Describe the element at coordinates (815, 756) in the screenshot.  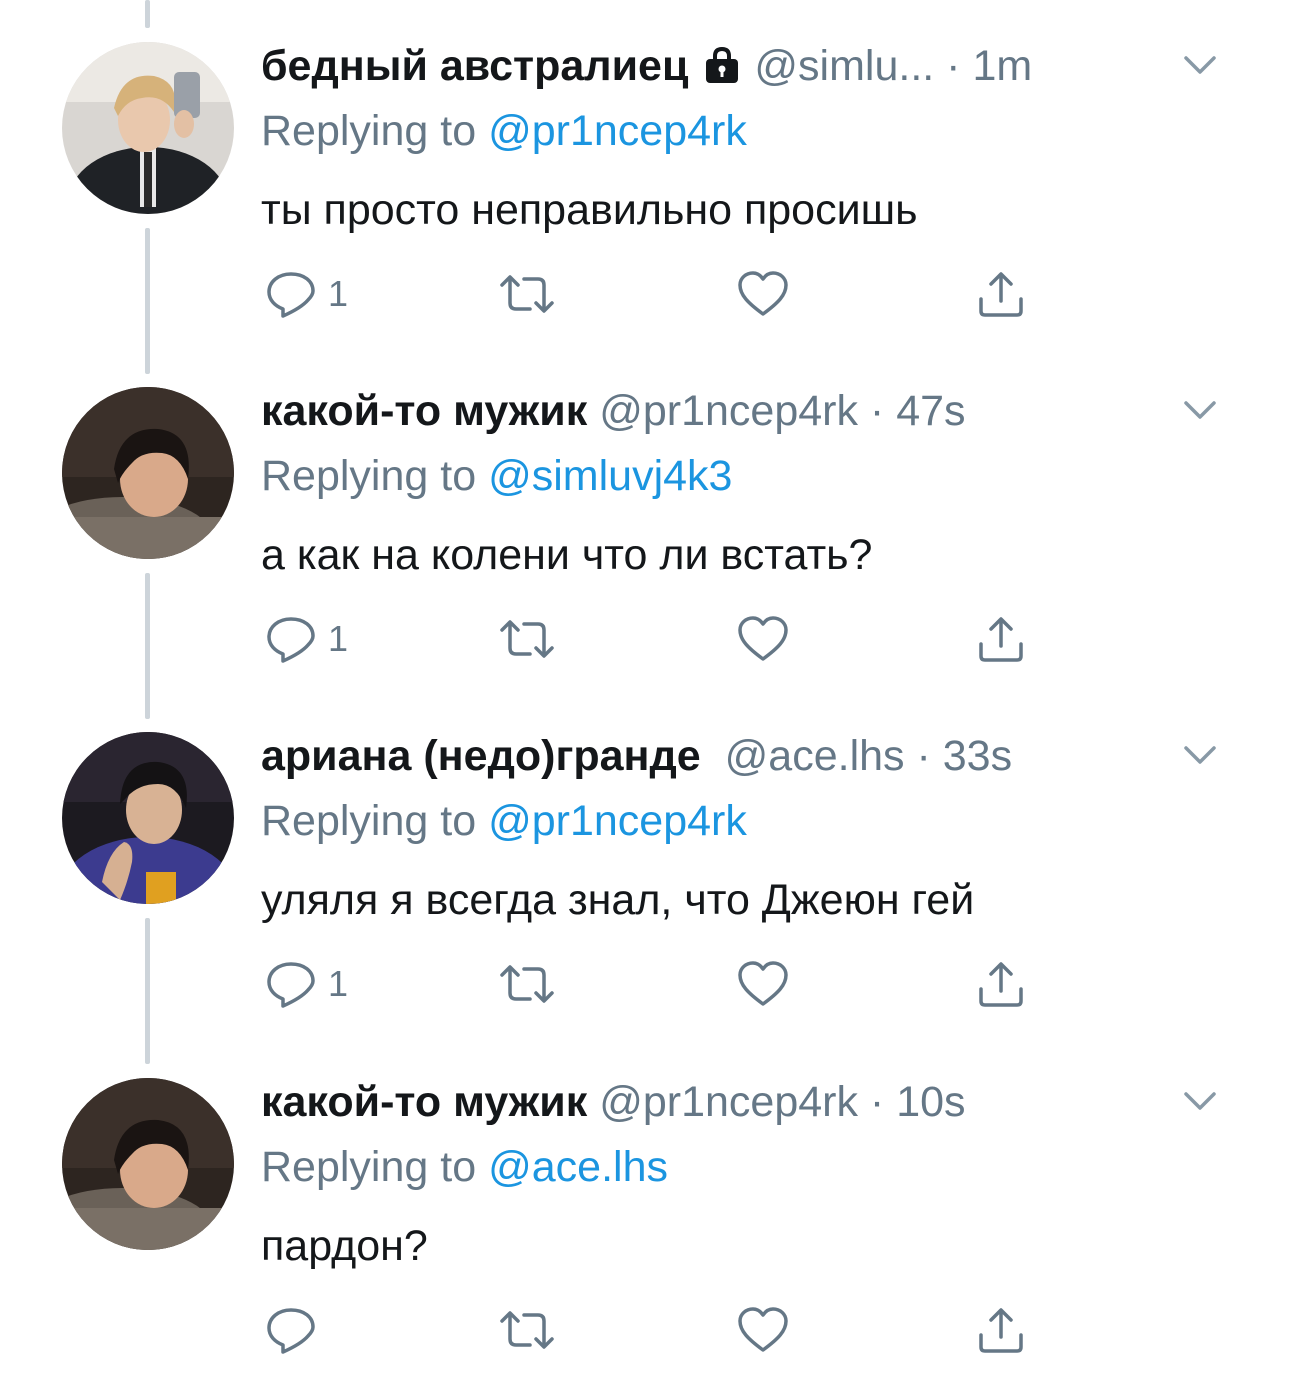
I see `user-handle: @ace.lhs` at that location.